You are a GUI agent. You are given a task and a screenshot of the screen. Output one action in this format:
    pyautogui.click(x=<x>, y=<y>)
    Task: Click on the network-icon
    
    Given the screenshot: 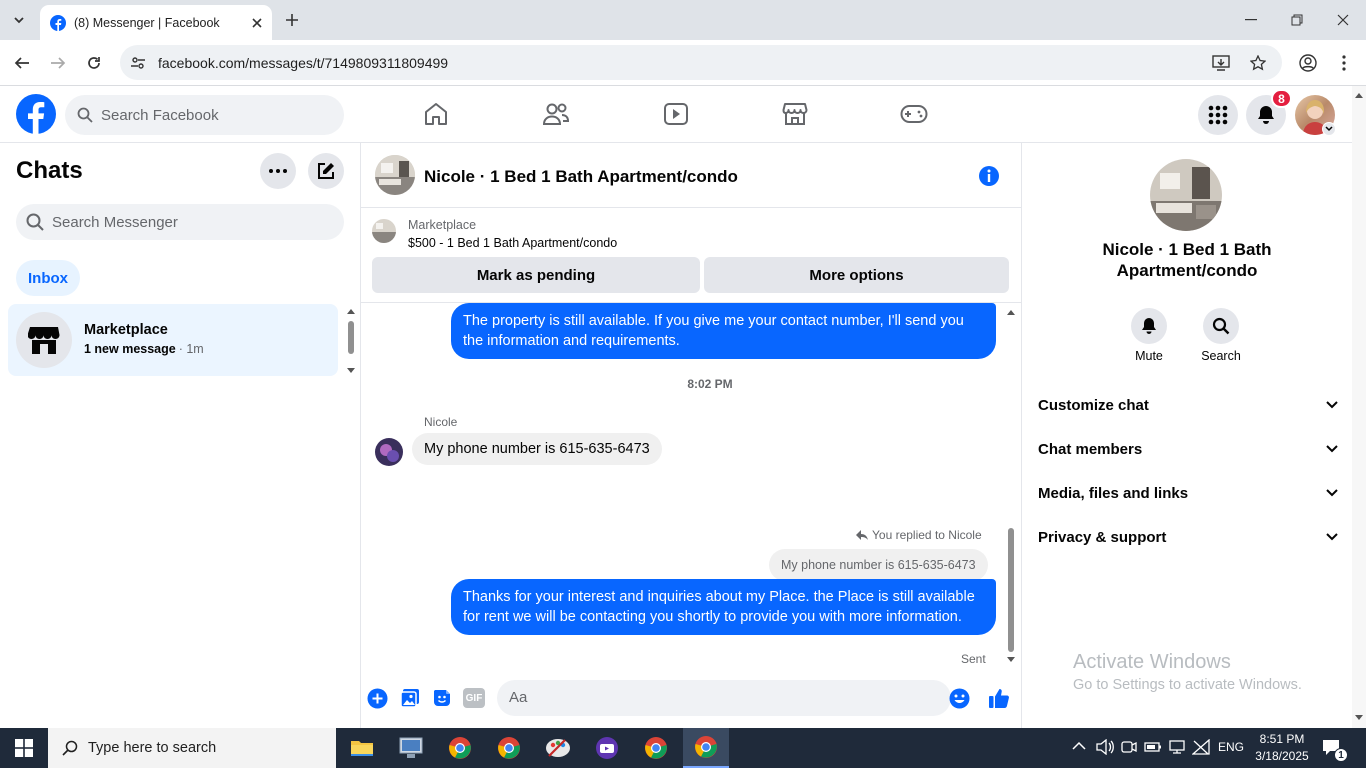 What is the action you would take?
    pyautogui.click(x=1177, y=747)
    